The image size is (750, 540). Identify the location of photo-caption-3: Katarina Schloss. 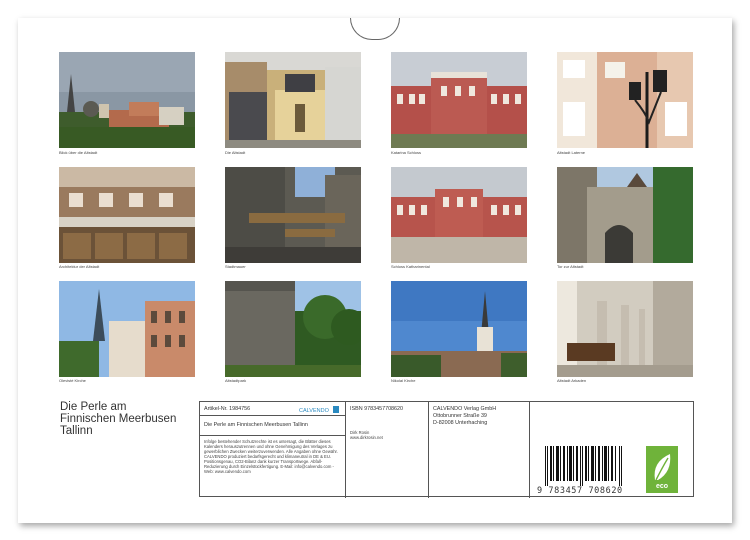
(406, 152).